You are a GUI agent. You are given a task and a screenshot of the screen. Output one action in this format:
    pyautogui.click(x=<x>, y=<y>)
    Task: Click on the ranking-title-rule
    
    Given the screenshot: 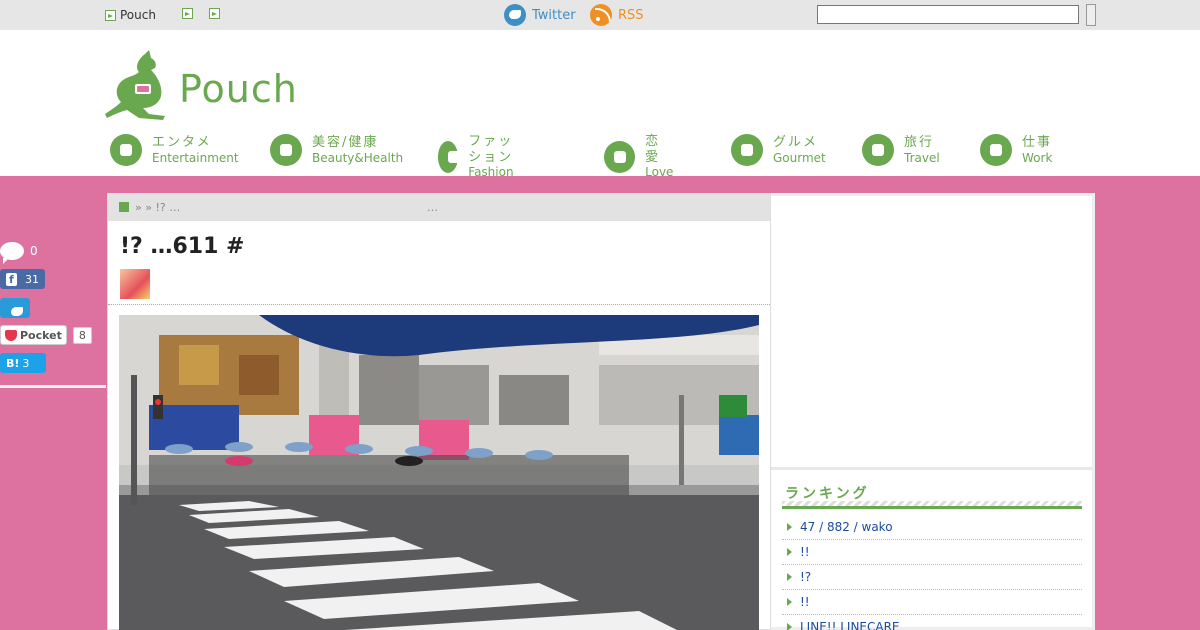 What is the action you would take?
    pyautogui.click(x=932, y=505)
    